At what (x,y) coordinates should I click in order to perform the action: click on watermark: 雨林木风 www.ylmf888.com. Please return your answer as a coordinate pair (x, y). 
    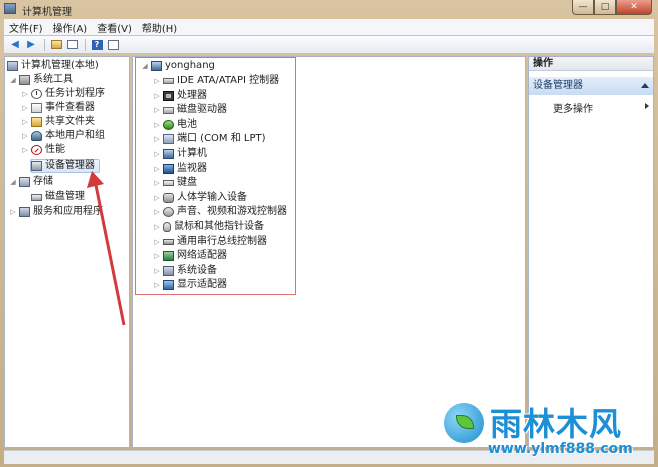
    Looking at the image, I should click on (549, 431).